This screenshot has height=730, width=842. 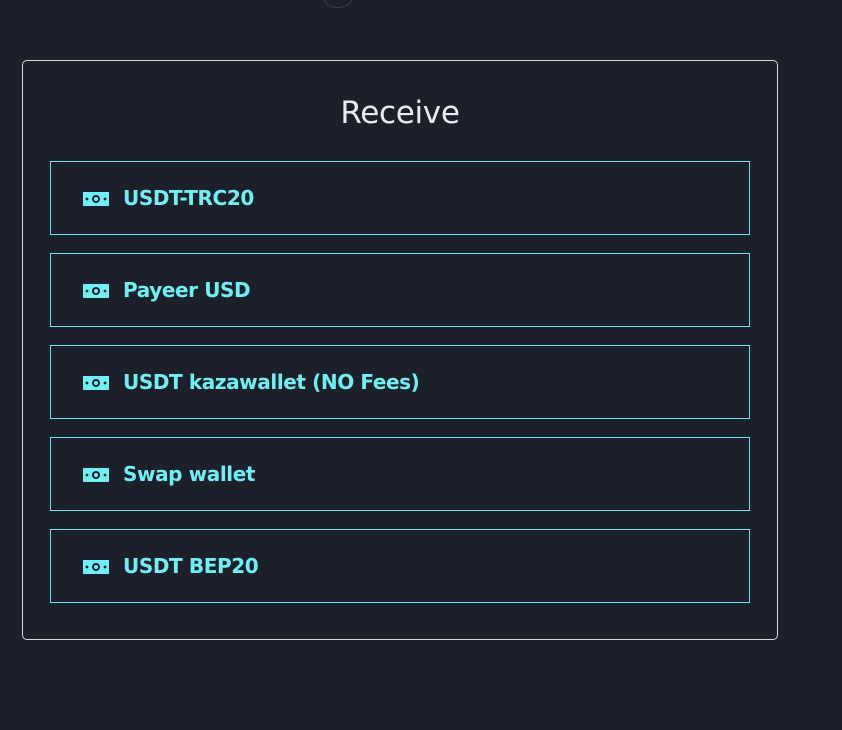 I want to click on payment-method-usdt-kazawallet: USDT kazawallet (NO Fees), so click(x=400, y=382).